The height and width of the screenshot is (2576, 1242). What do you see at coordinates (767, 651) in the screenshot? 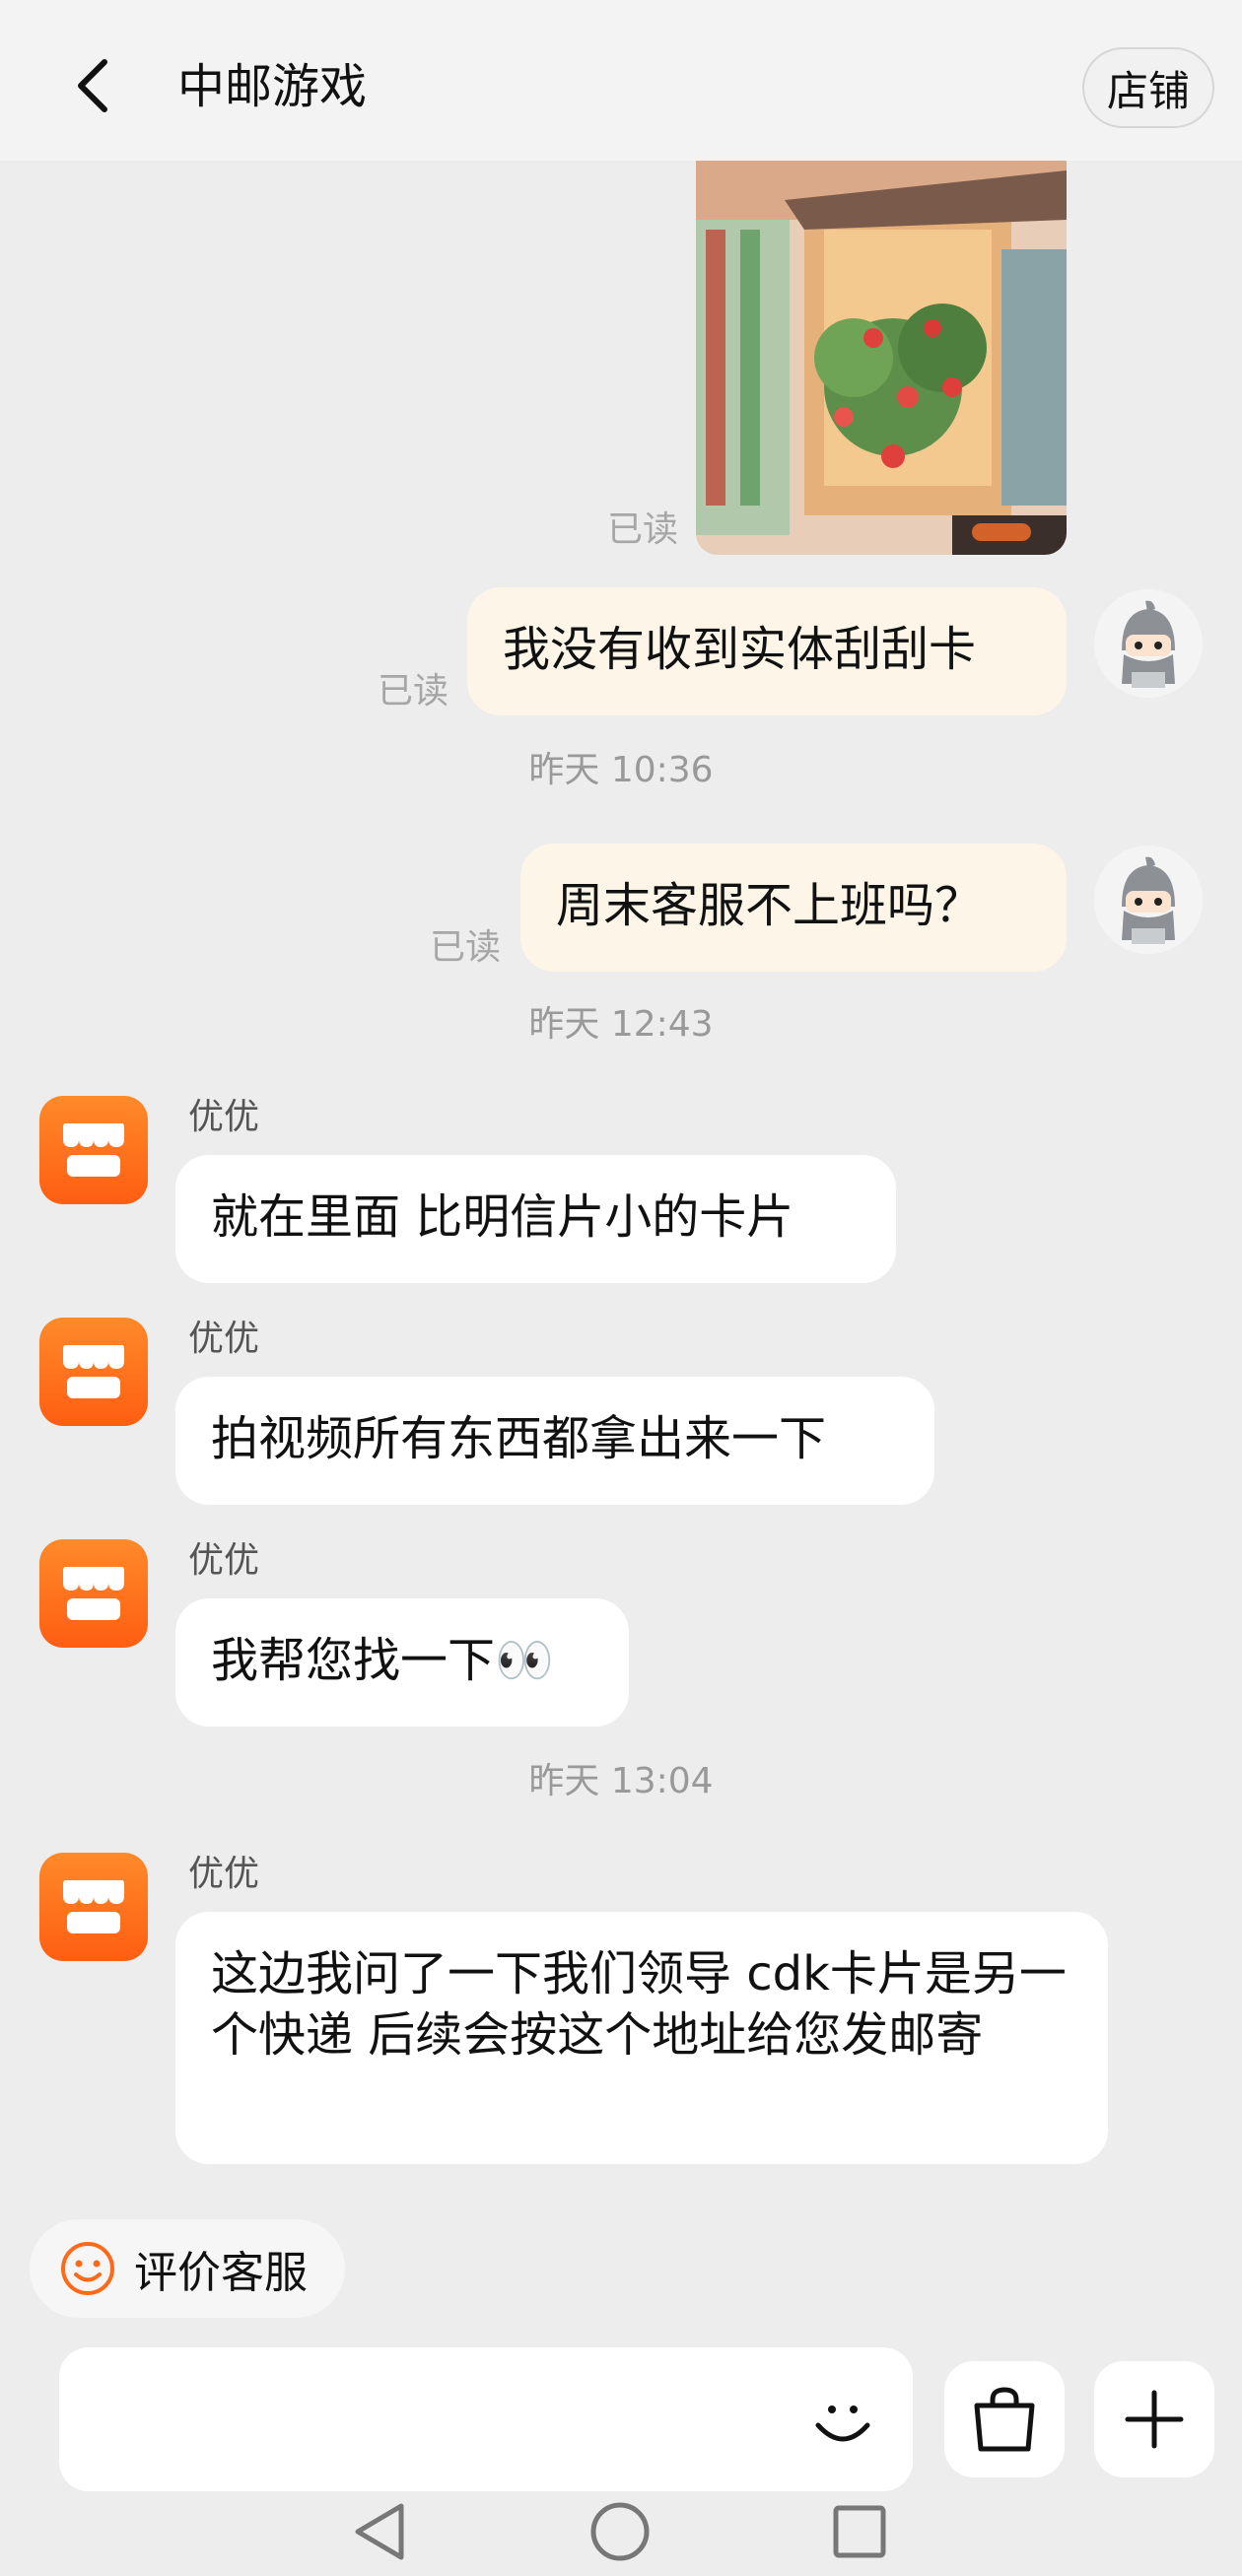
I see `my-message-bubble: 我没有收到实体刮刮卡` at bounding box center [767, 651].